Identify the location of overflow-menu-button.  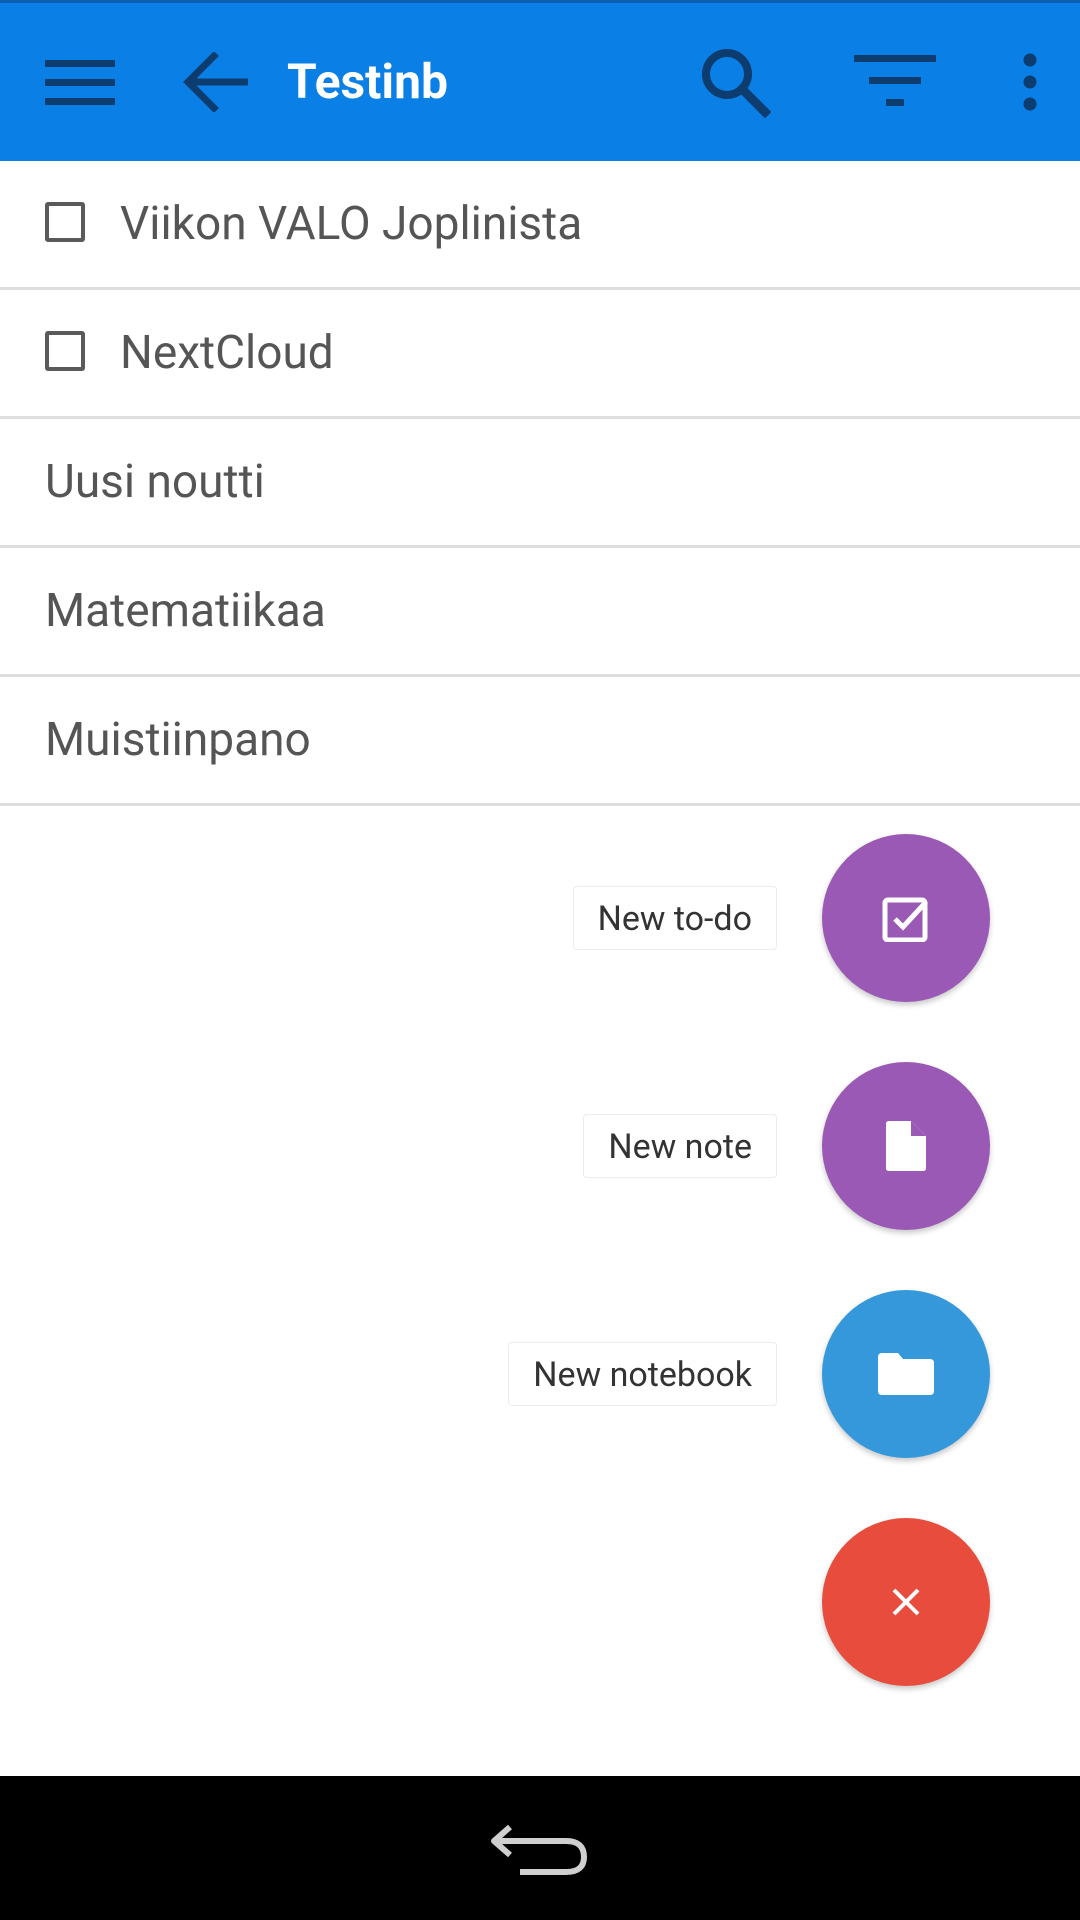
(1030, 82).